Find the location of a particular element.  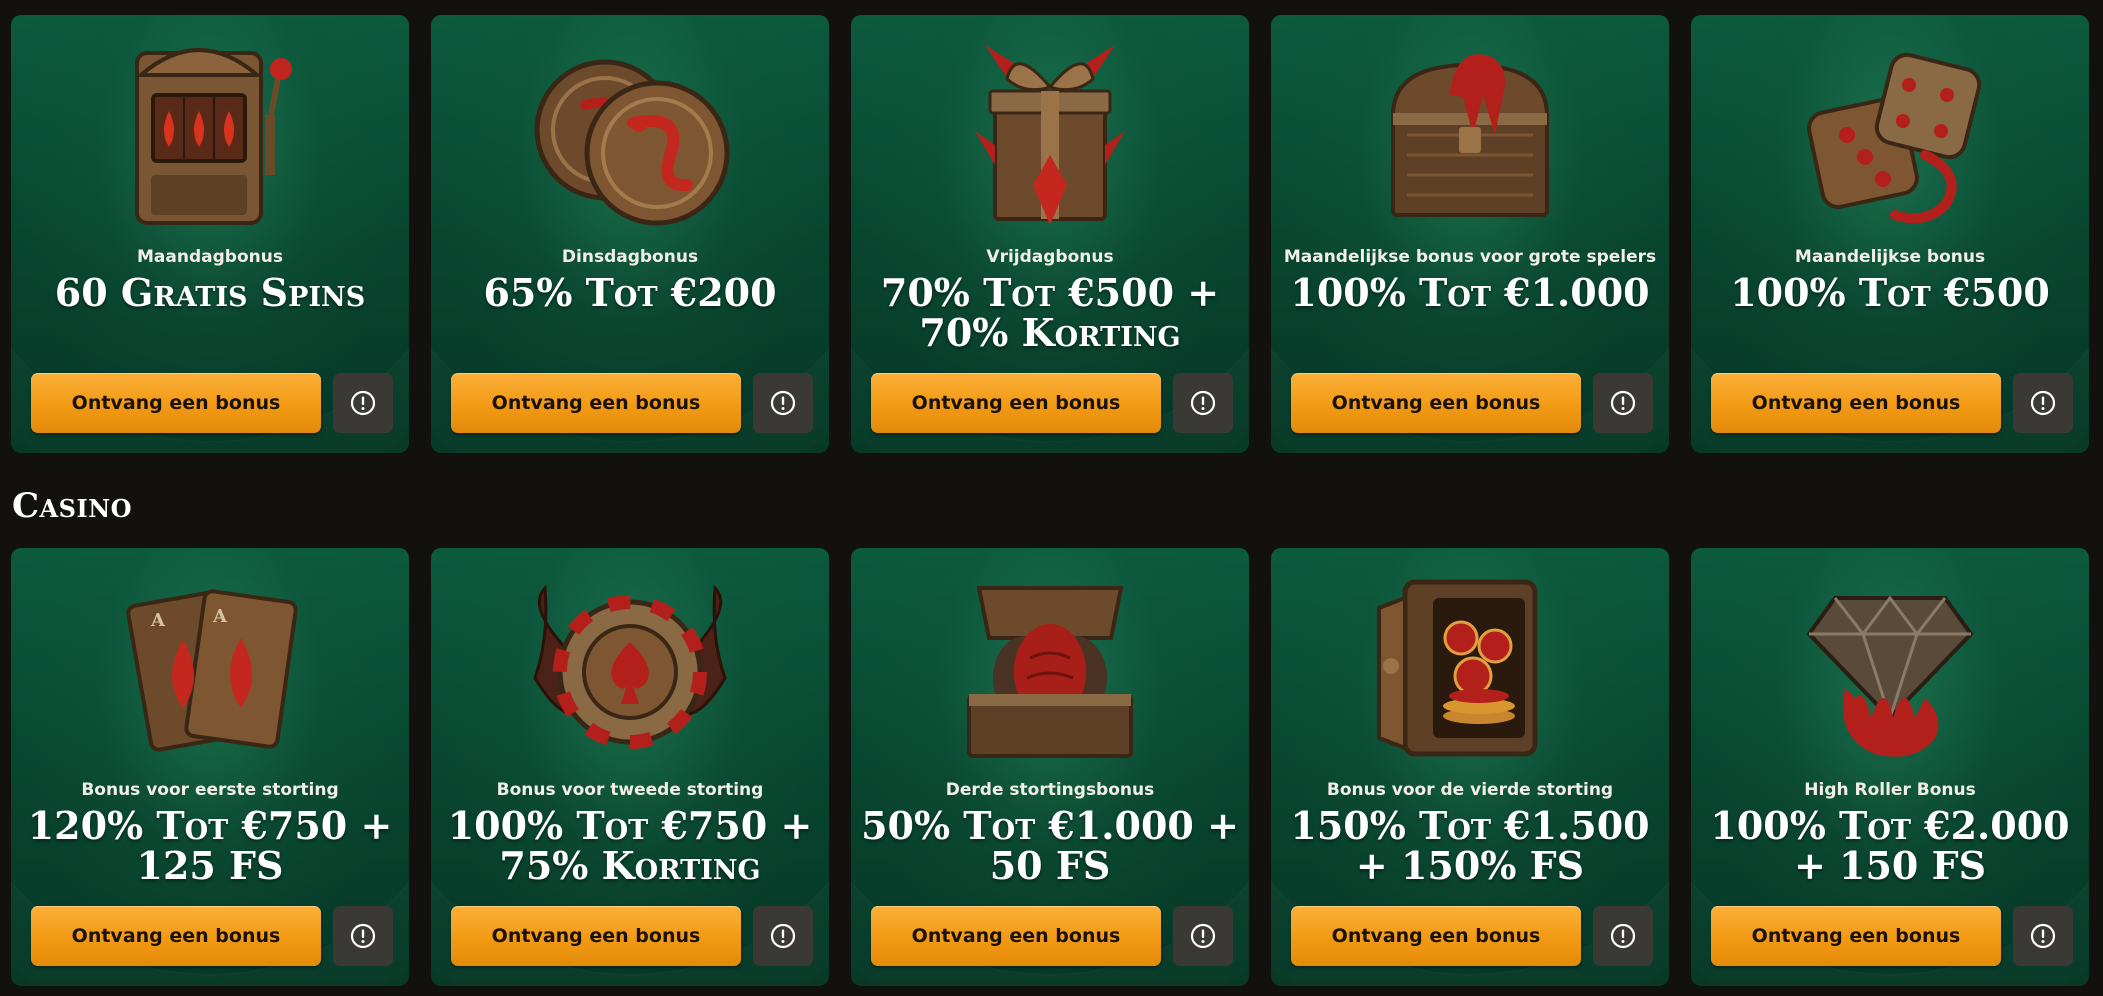

card-subtitle: Bonus voor de vierde storting is located at coordinates (1470, 790).